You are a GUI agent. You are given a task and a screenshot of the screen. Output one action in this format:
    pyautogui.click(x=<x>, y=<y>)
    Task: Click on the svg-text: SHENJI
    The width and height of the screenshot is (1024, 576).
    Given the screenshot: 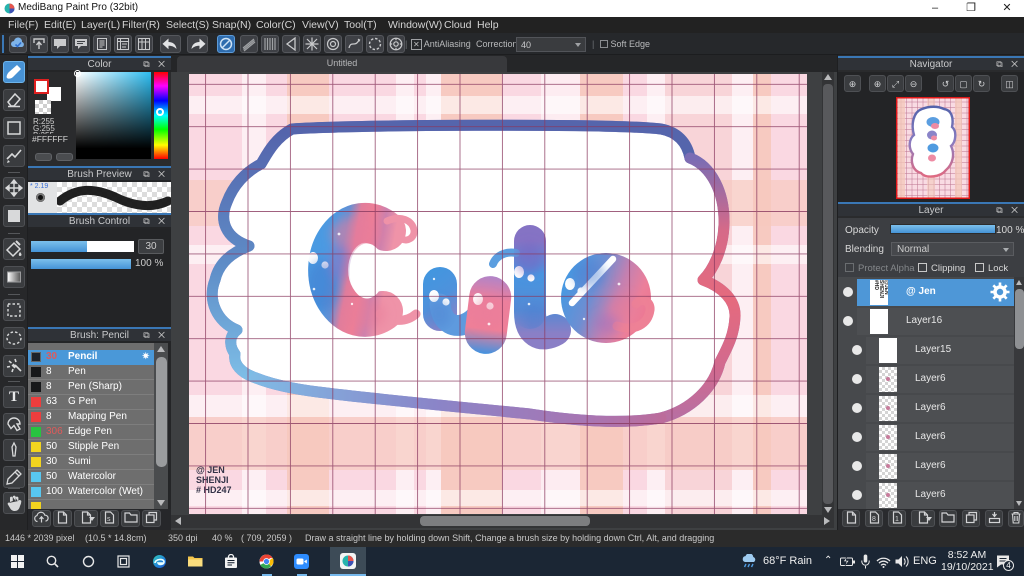 What is the action you would take?
    pyautogui.click(x=212, y=480)
    